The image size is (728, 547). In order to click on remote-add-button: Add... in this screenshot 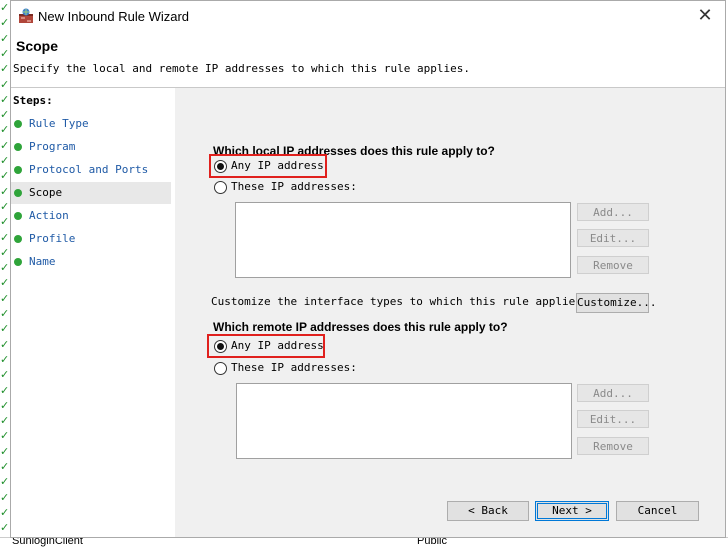, I will do `click(613, 393)`.